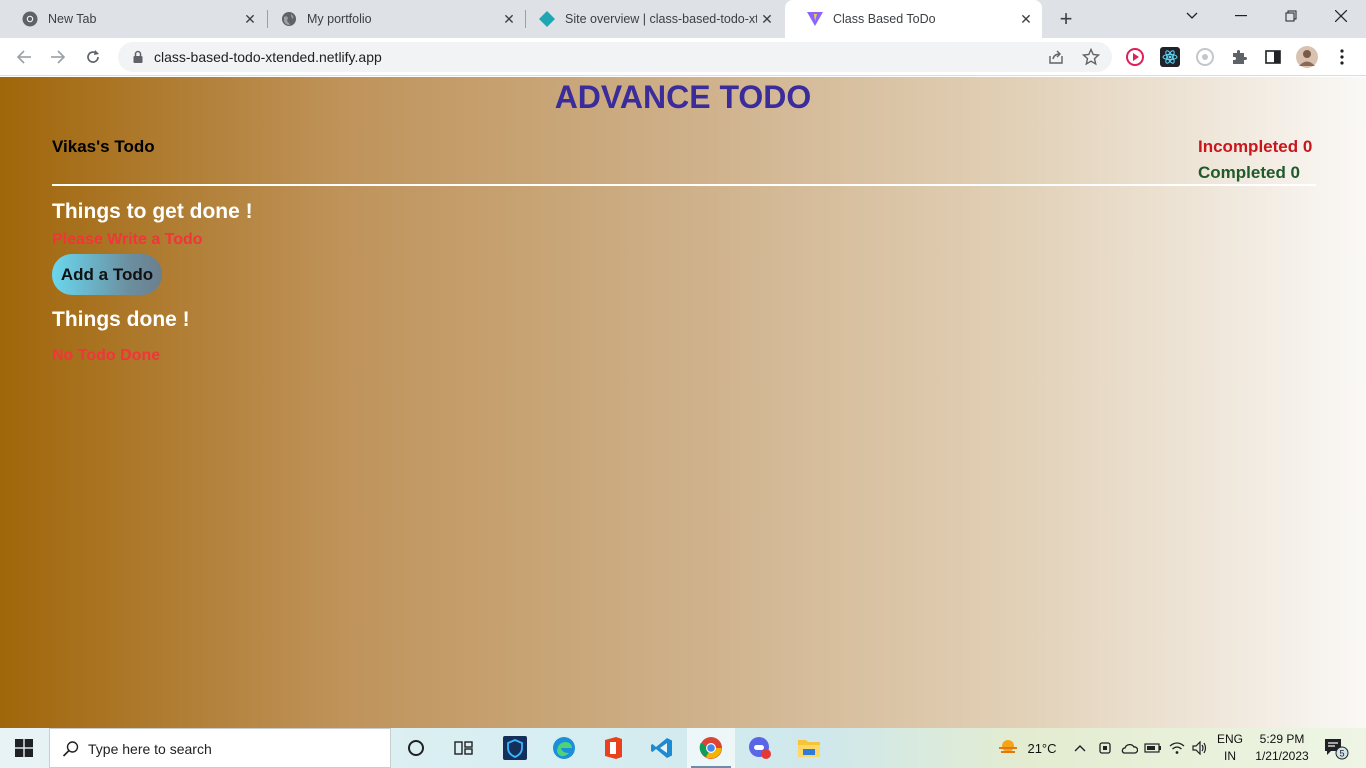 The image size is (1366, 768). Describe the element at coordinates (93, 57) in the screenshot. I see `reload-icon` at that location.